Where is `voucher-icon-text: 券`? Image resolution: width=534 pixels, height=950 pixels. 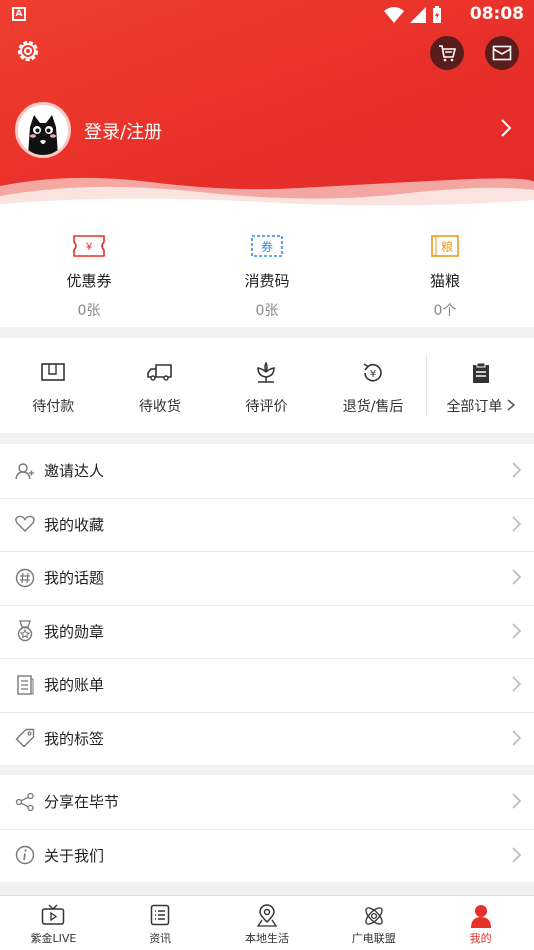 voucher-icon-text: 券 is located at coordinates (267, 246).